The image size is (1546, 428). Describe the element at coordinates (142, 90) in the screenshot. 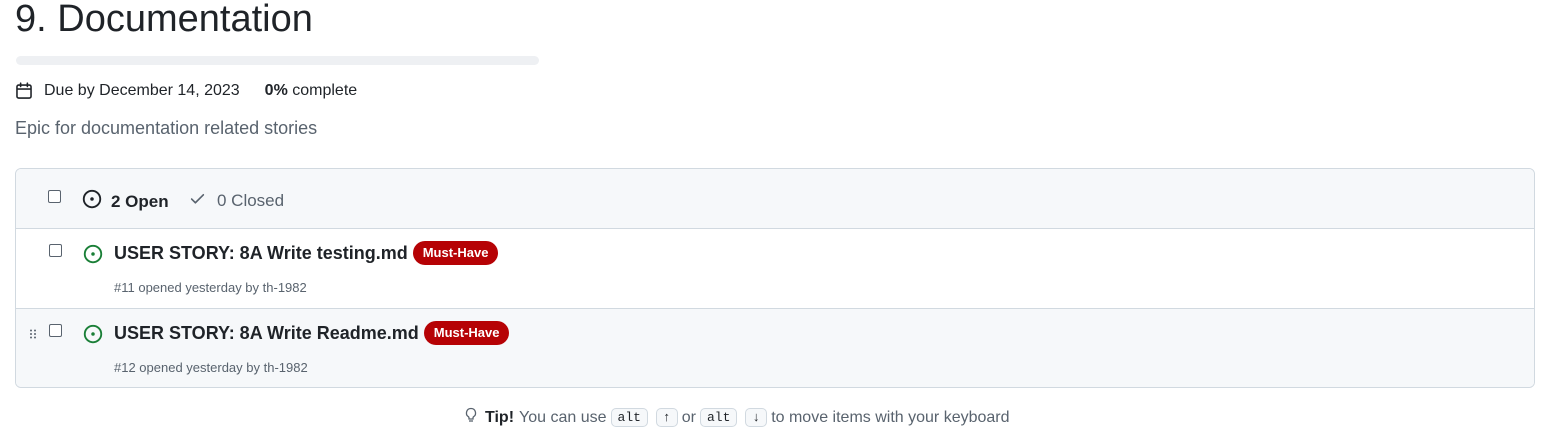

I see `due-date: Due by December 14, 2023` at that location.